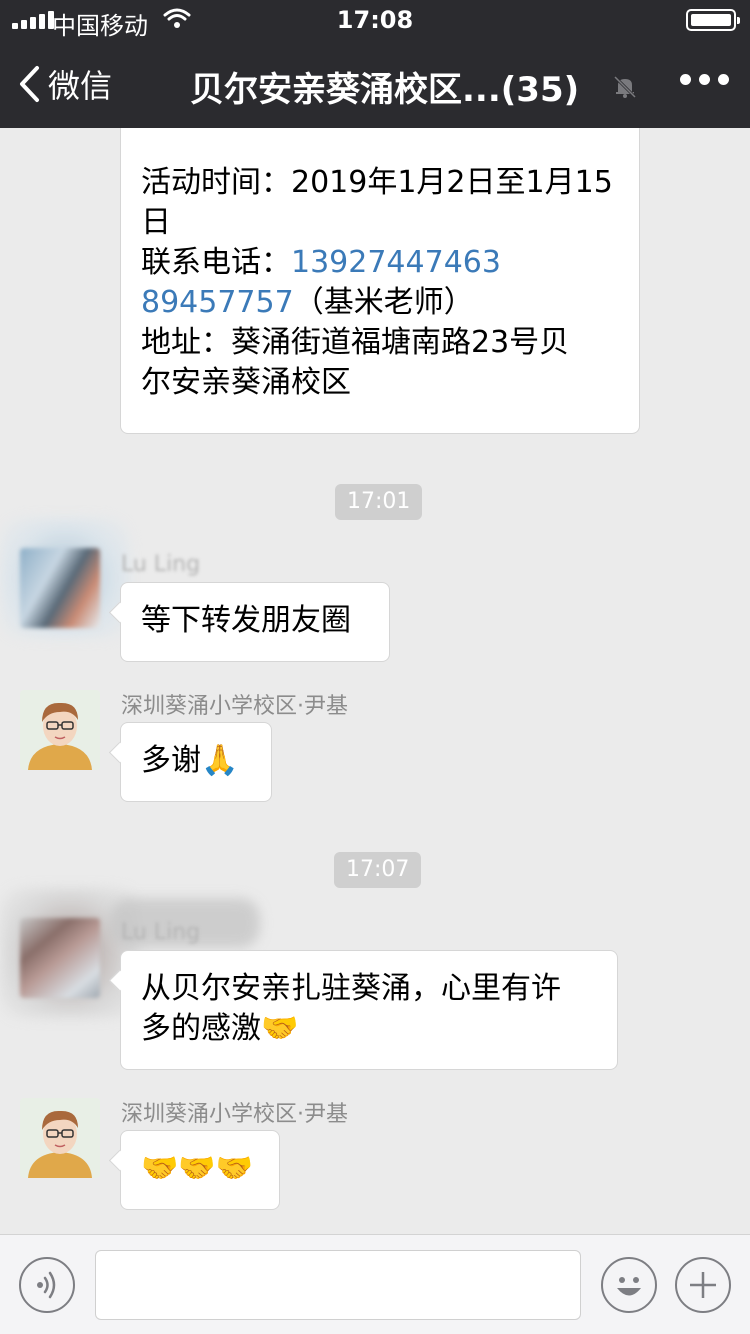 The image size is (750, 1334). I want to click on more-options-button, so click(704, 79).